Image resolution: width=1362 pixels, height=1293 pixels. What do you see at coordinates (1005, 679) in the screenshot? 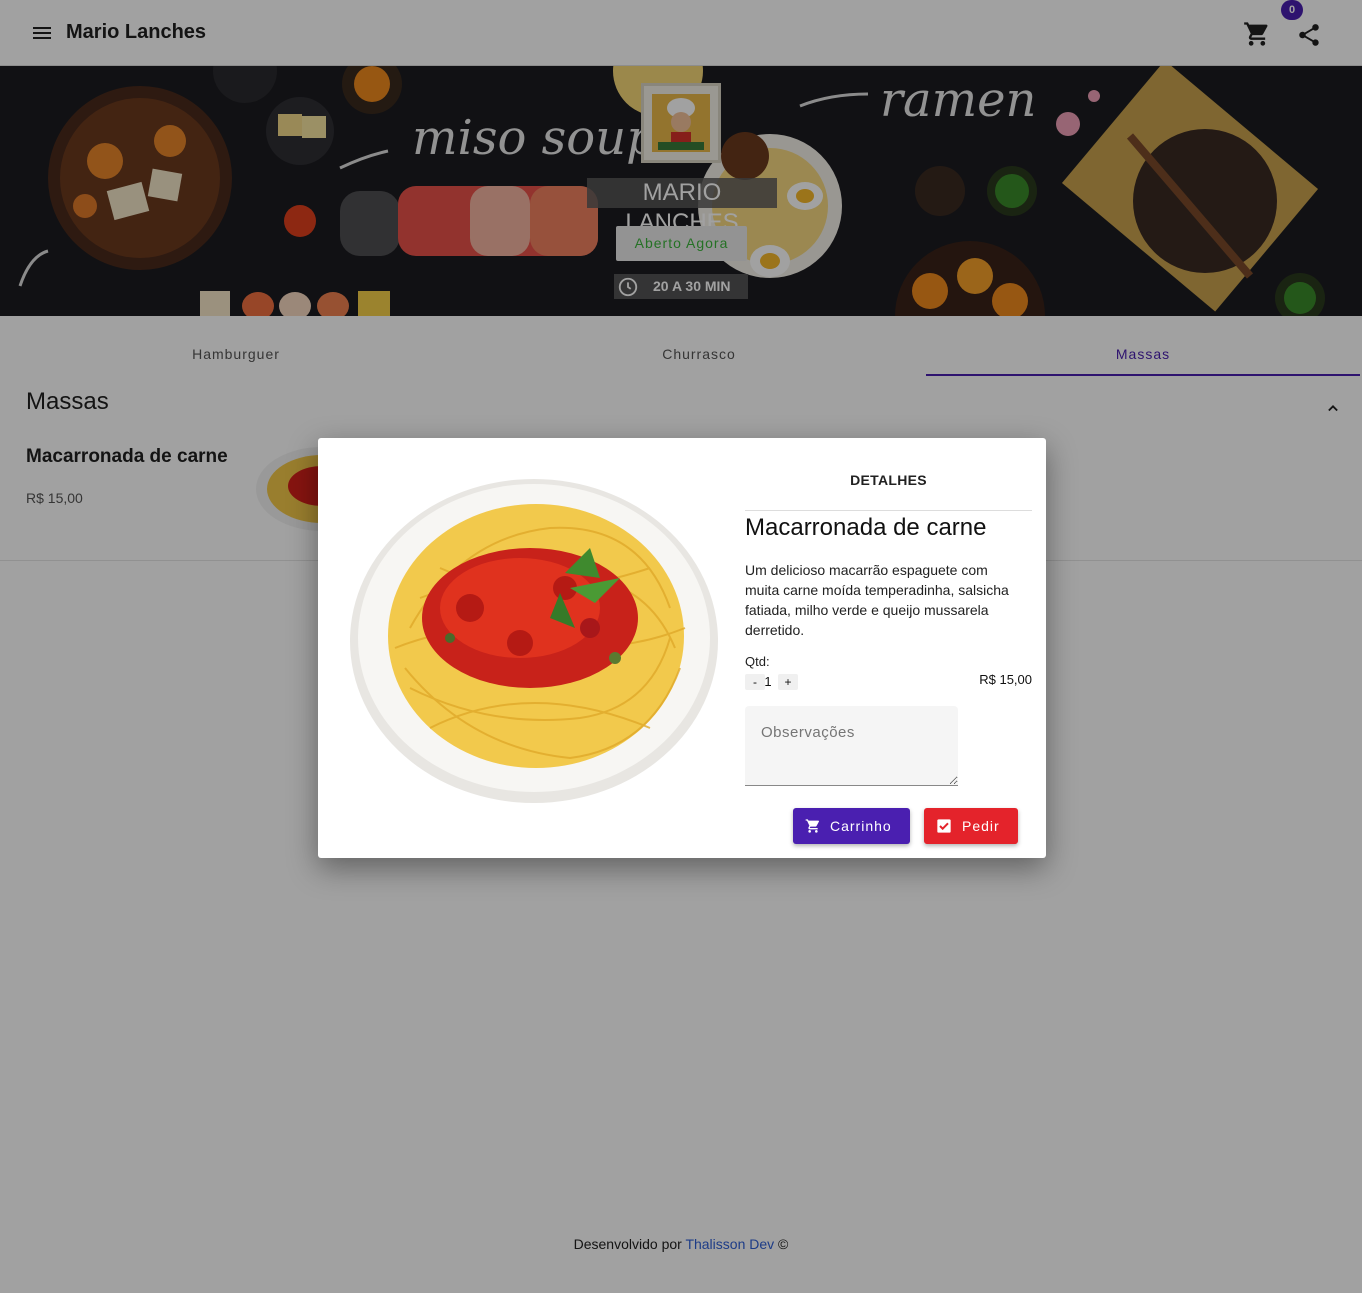
I see `dialog-product-price: R$ 15,00` at bounding box center [1005, 679].